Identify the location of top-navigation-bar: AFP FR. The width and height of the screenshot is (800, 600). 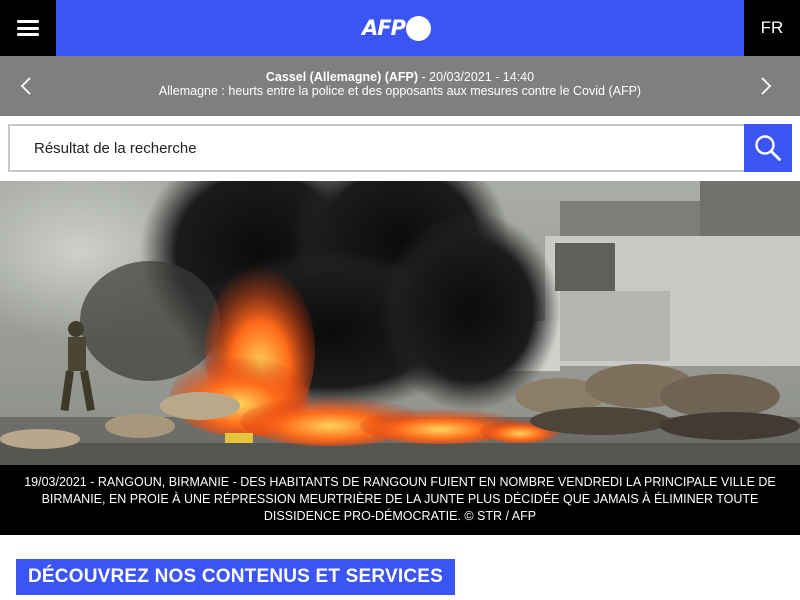
(400, 28).